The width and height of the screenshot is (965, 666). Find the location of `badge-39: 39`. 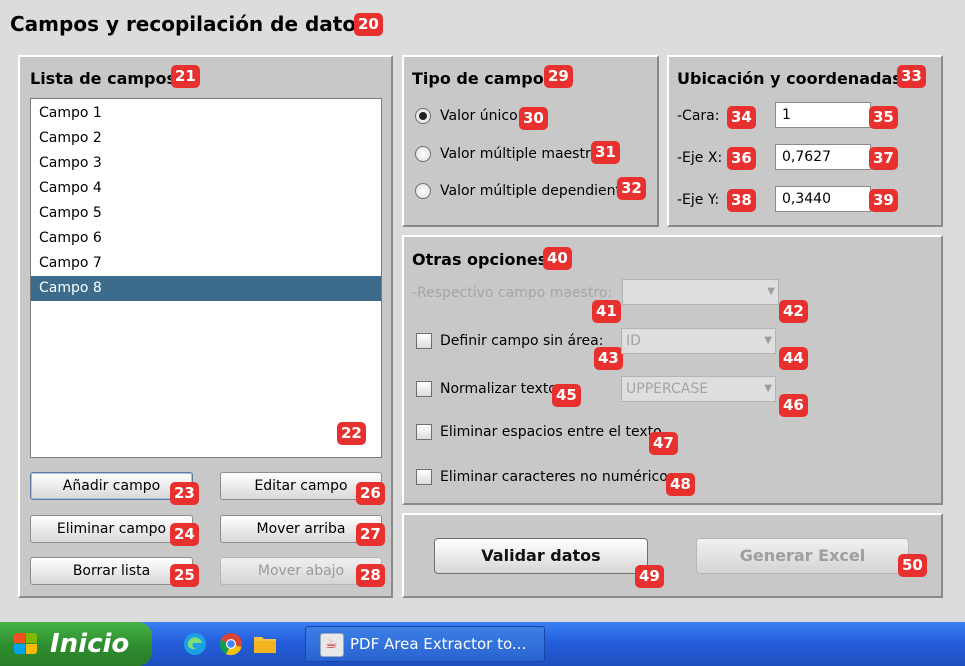

badge-39: 39 is located at coordinates (883, 200).